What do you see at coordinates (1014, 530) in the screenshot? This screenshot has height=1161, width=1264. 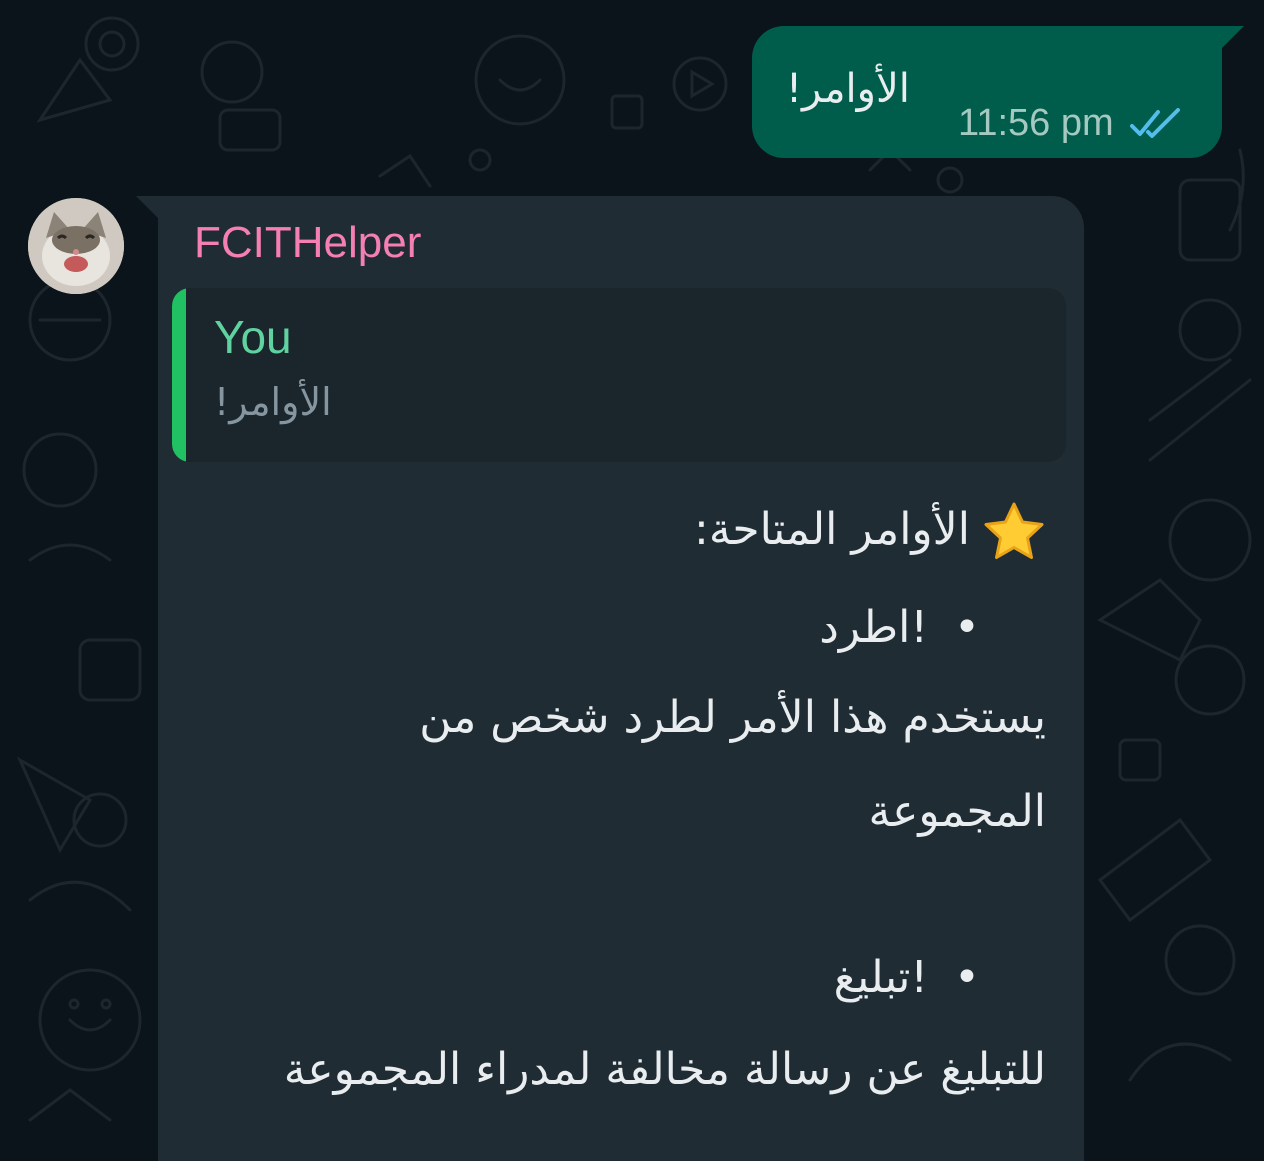 I see `star-emoji-icon` at bounding box center [1014, 530].